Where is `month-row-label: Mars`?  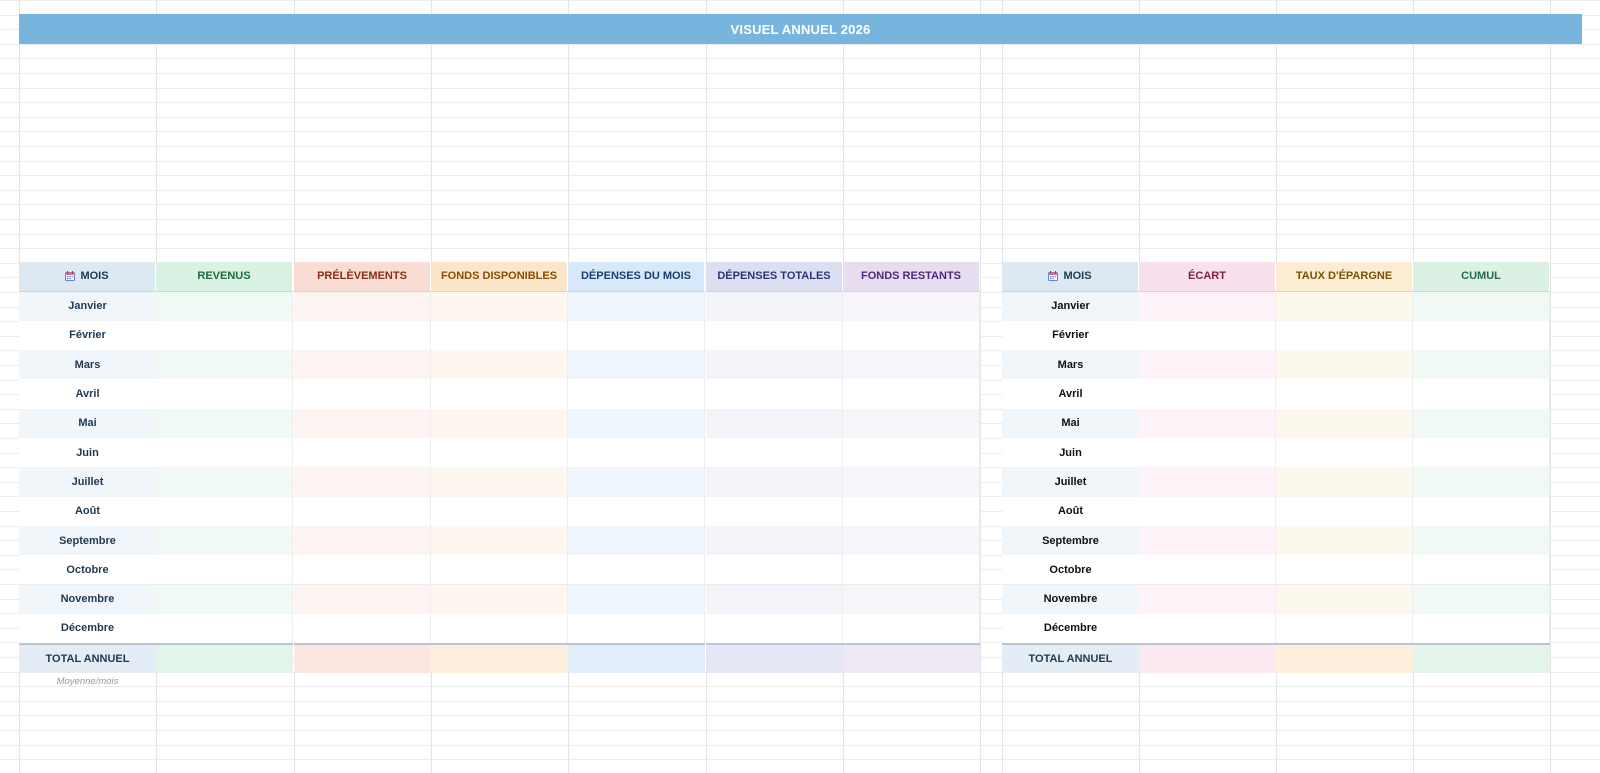
month-row-label: Mars is located at coordinates (1070, 365).